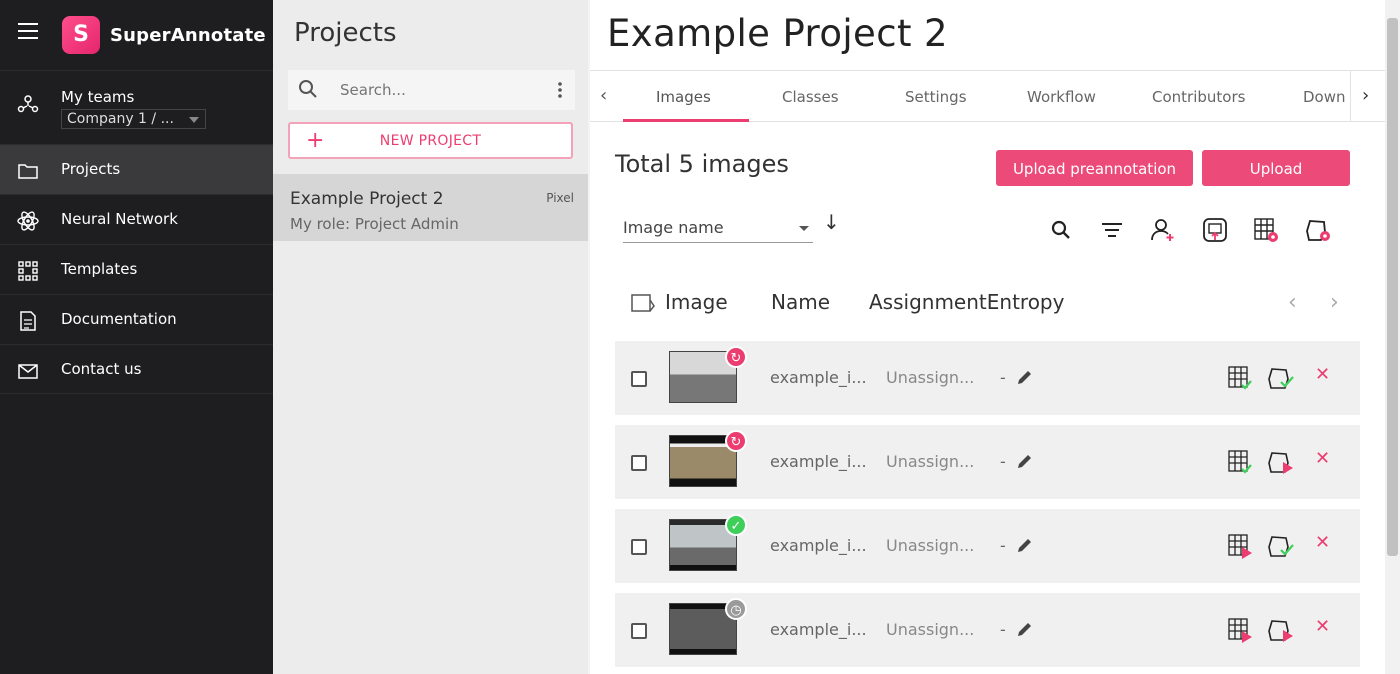 The image size is (1400, 674). Describe the element at coordinates (438, 90) in the screenshot. I see `search-input` at that location.